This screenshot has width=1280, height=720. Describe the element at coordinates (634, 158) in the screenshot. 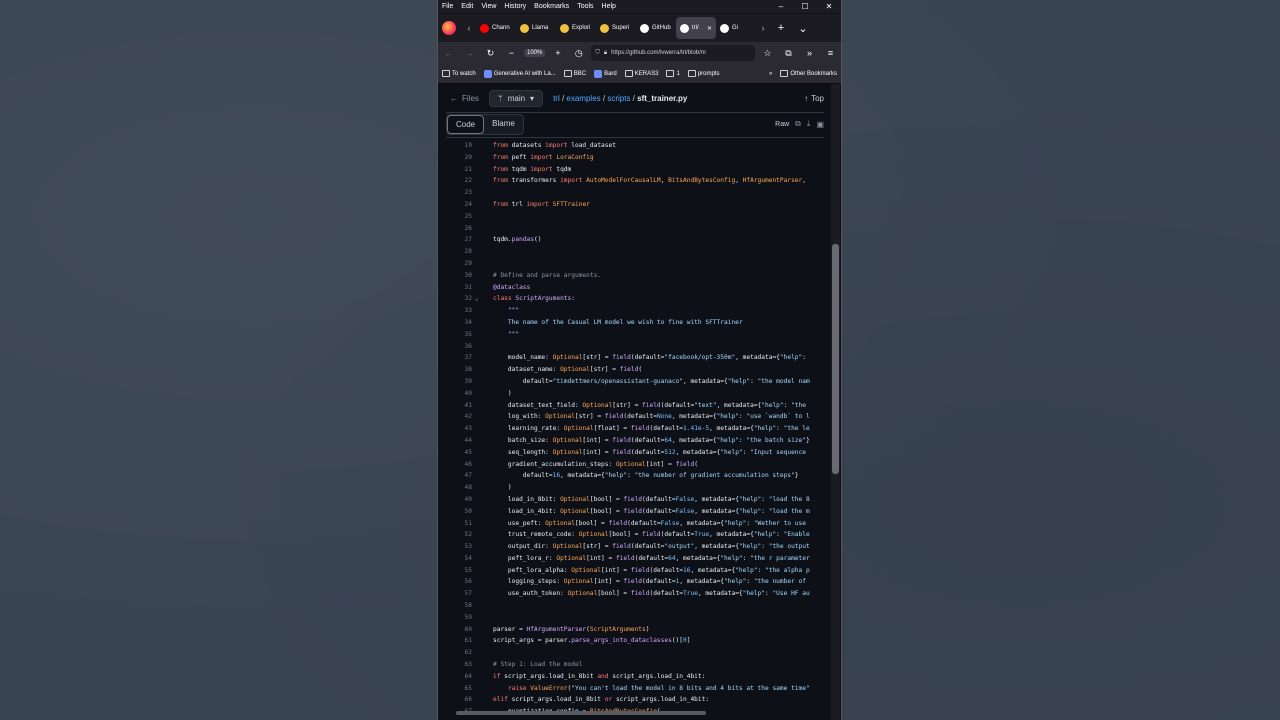

I see `code-line: 20 from peft import LoraConfig` at that location.